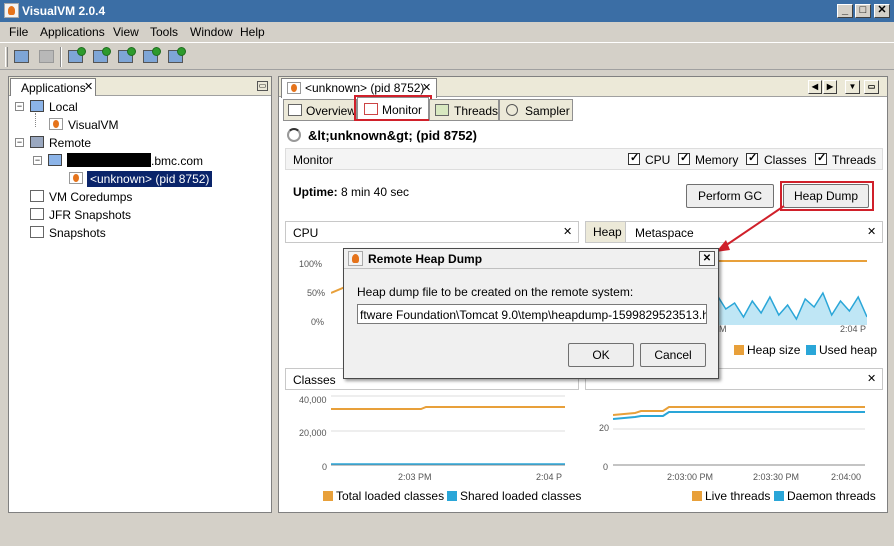 This screenshot has width=894, height=546. I want to click on add-remote-host-icon, so click(101, 57).